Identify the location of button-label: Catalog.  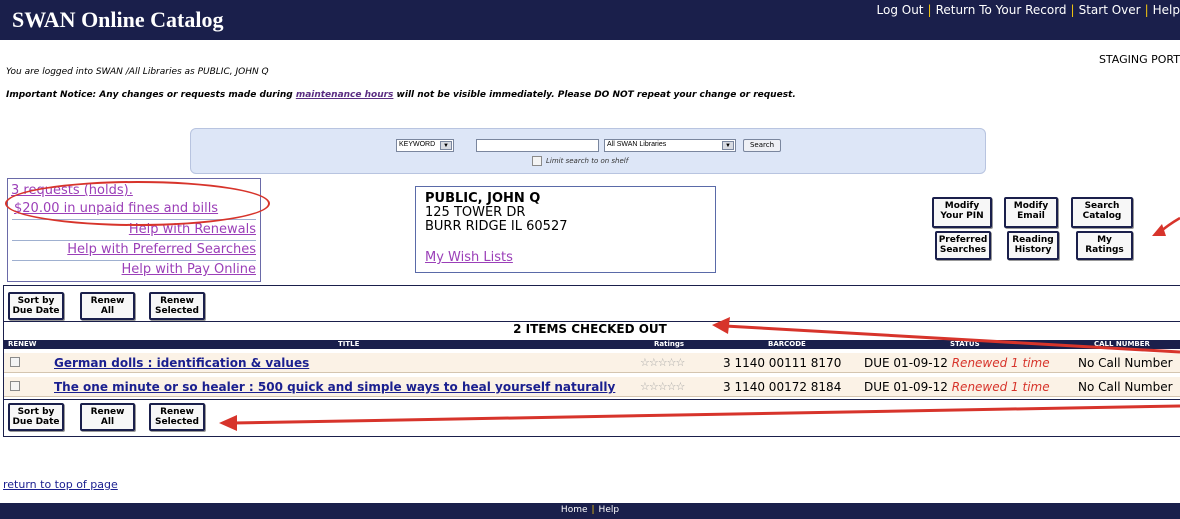
(1102, 216).